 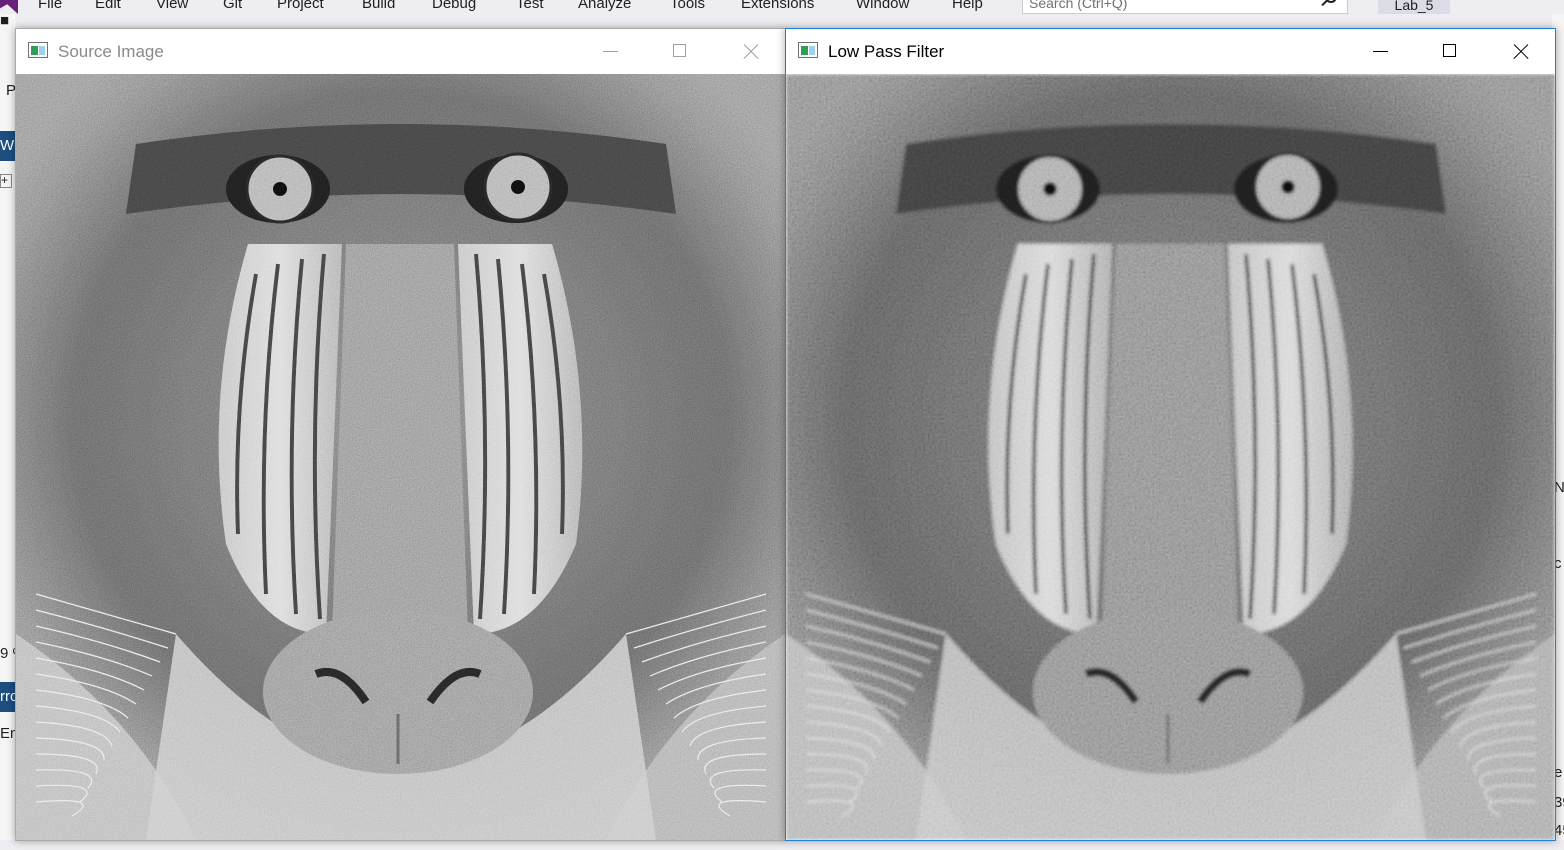 What do you see at coordinates (777, 6) in the screenshot?
I see `menu-extensions: Extensions` at bounding box center [777, 6].